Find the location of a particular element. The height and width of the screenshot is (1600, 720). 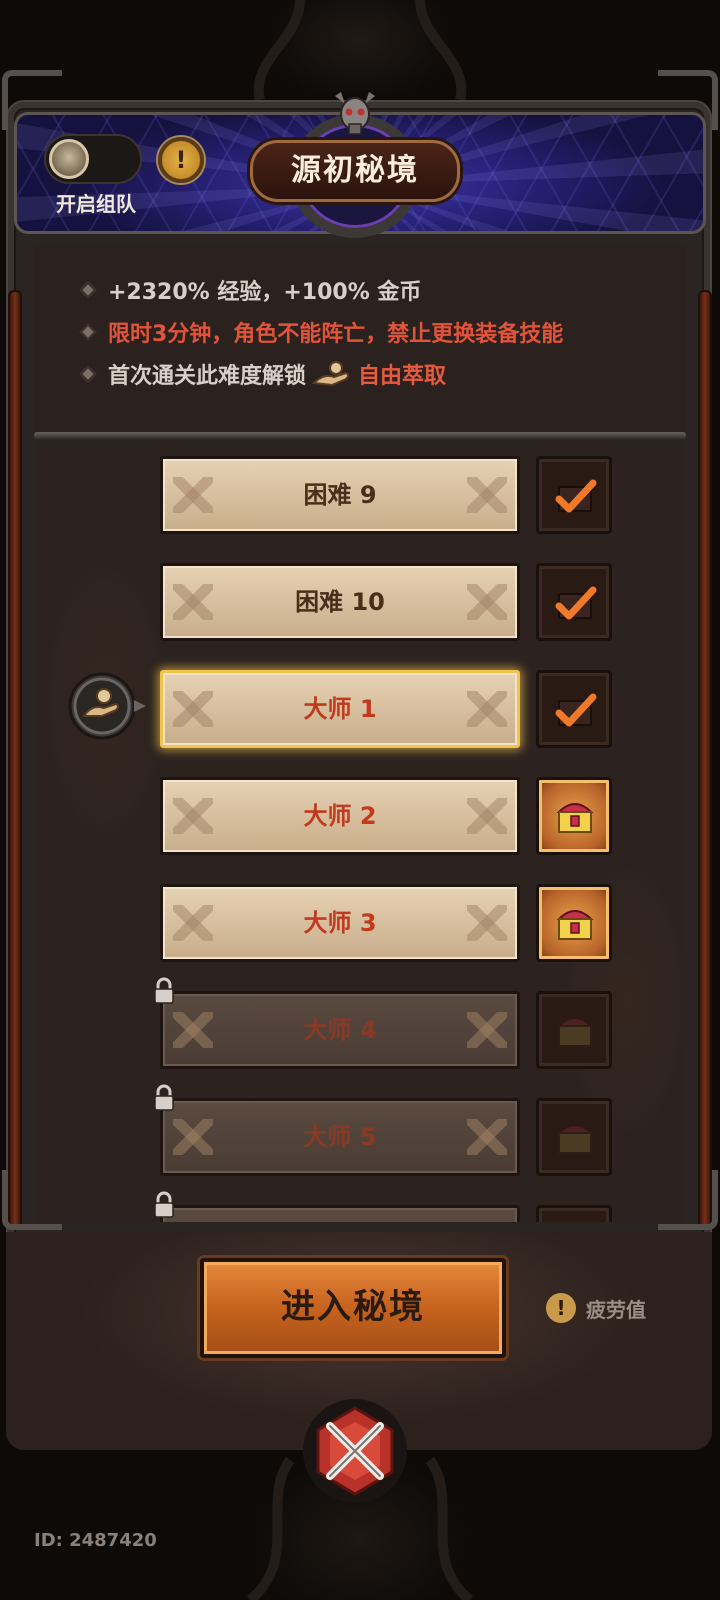

info-button: ! is located at coordinates (181, 160).